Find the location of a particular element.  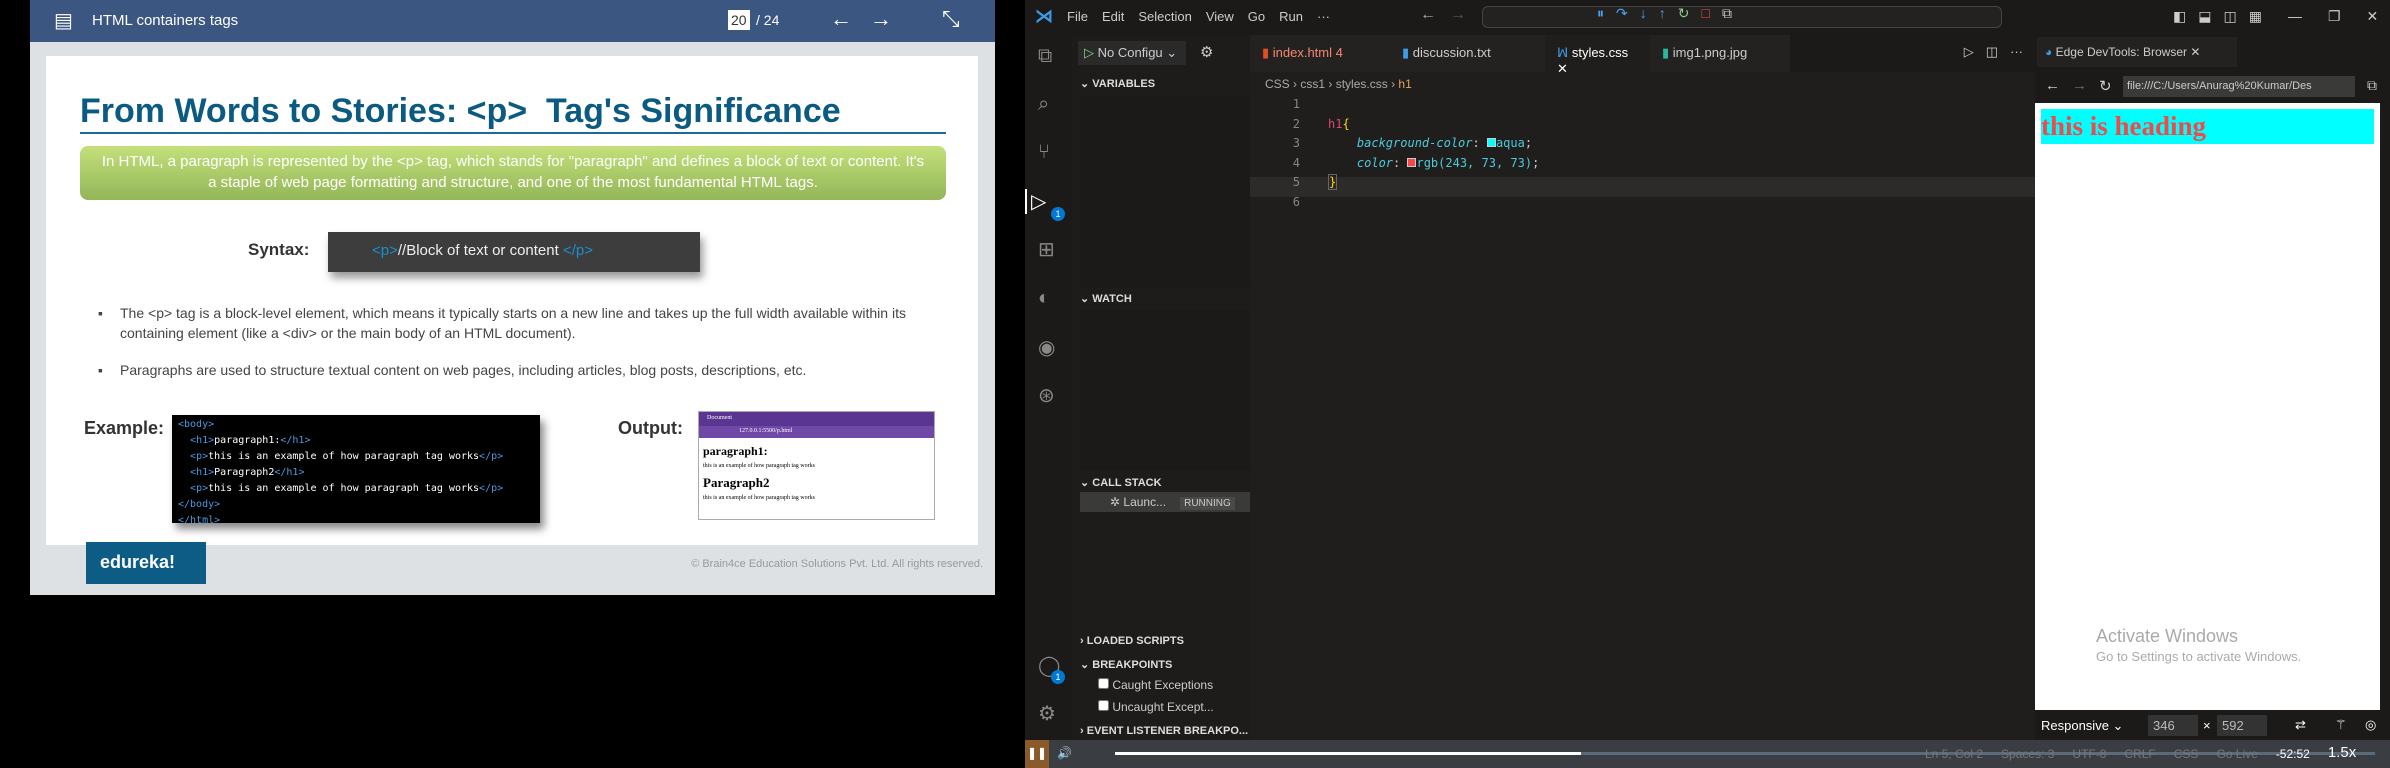

output-url: 127.0.0.1:5500/p.html is located at coordinates (816, 432).